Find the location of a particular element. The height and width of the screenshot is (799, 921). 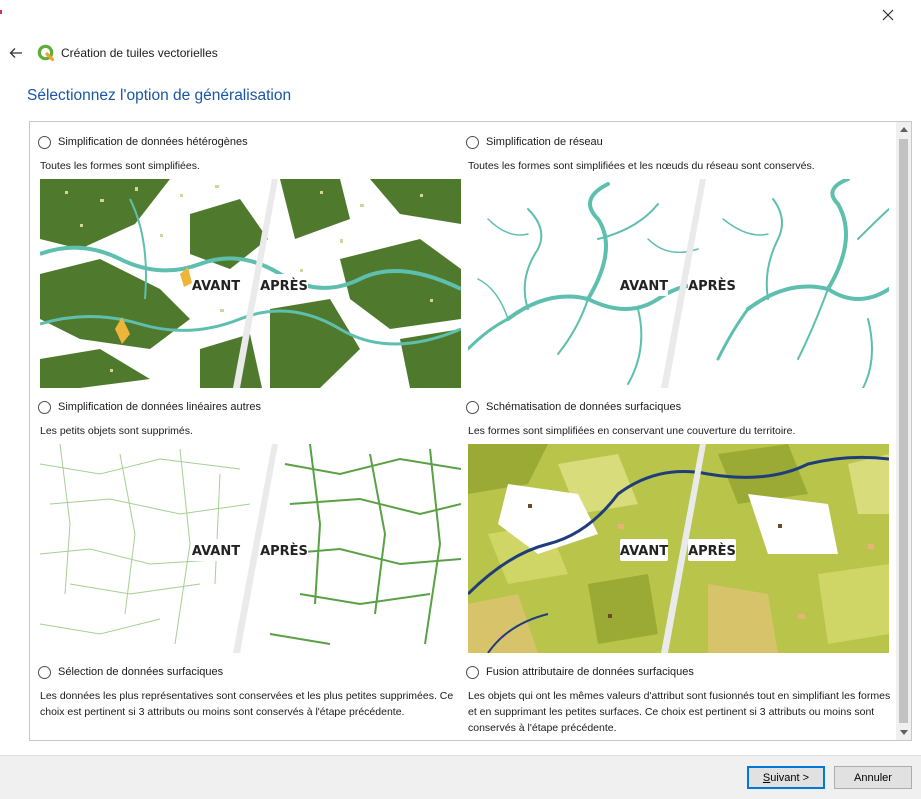

option-label: Simplification de réseau is located at coordinates (544, 142).